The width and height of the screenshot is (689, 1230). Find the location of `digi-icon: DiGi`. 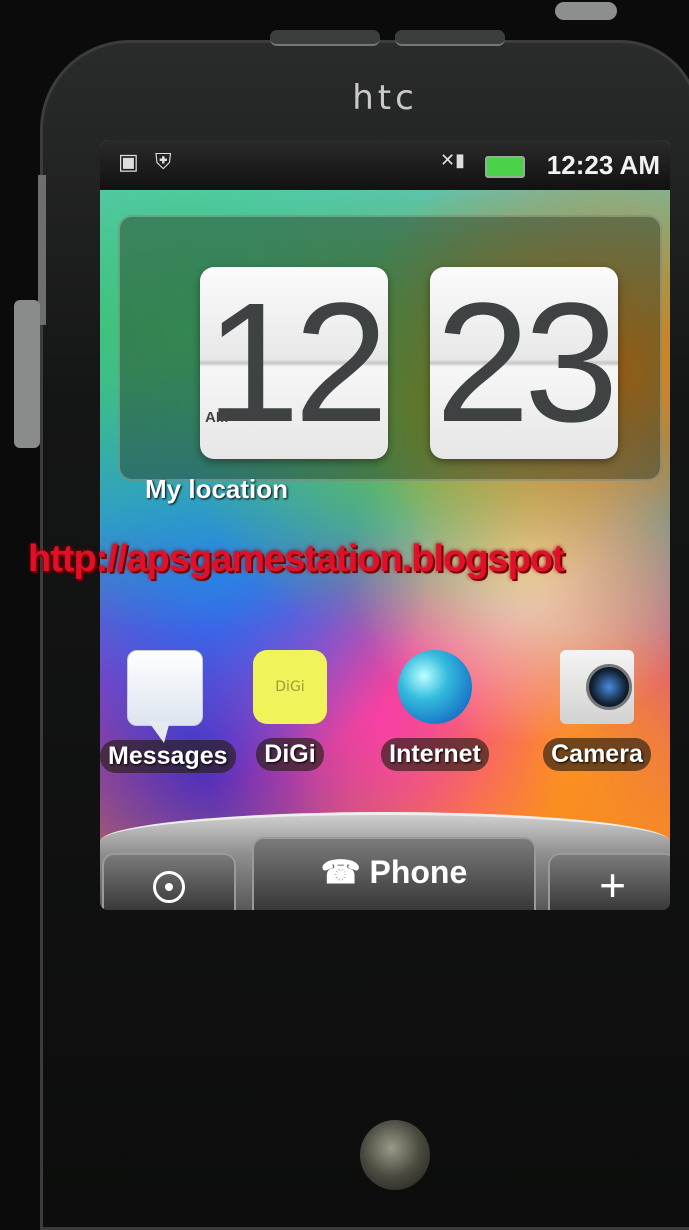

digi-icon: DiGi is located at coordinates (290, 687).